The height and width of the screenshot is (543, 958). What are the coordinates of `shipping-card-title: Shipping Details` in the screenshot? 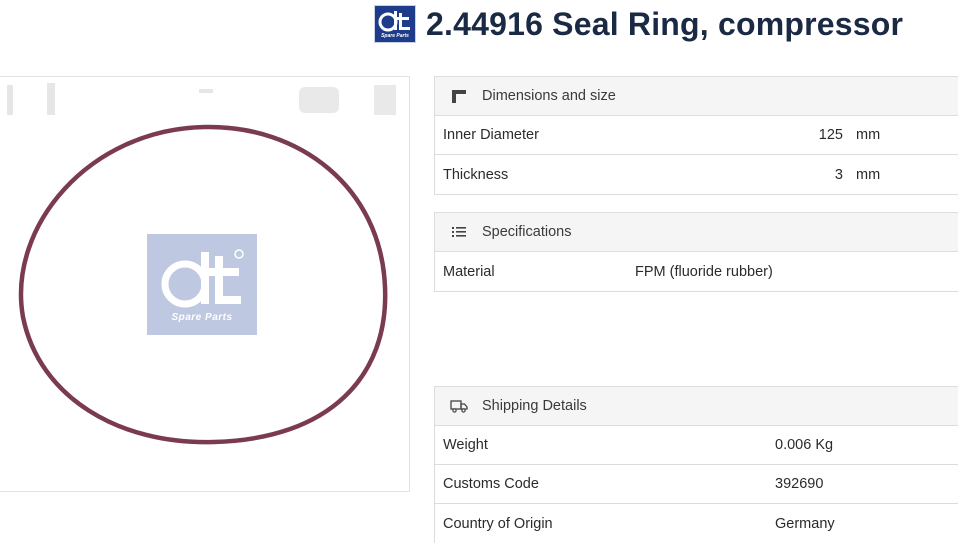 It's located at (534, 406).